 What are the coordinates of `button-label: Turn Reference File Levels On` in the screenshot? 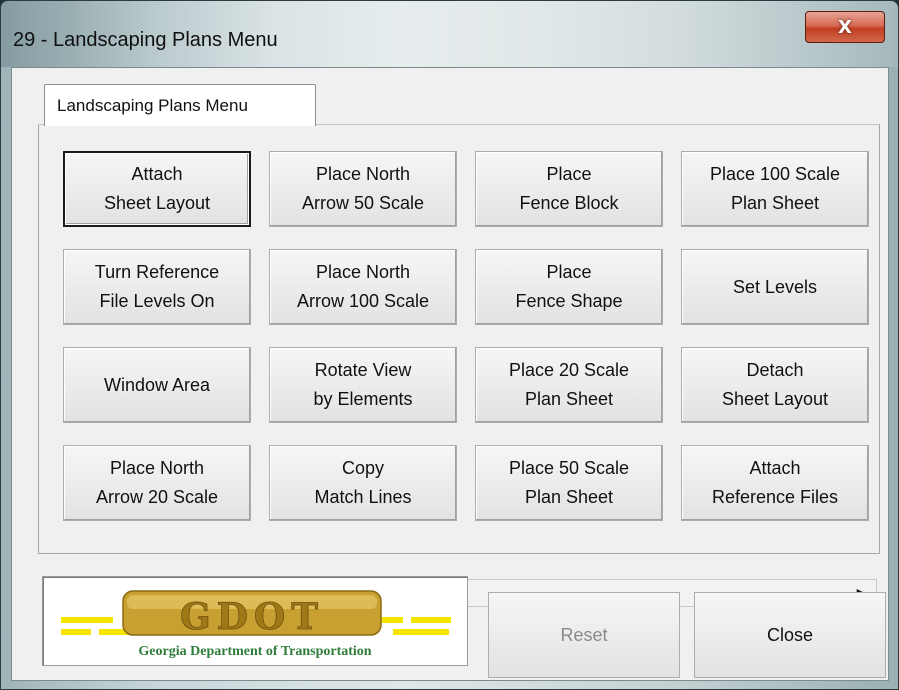 It's located at (157, 286).